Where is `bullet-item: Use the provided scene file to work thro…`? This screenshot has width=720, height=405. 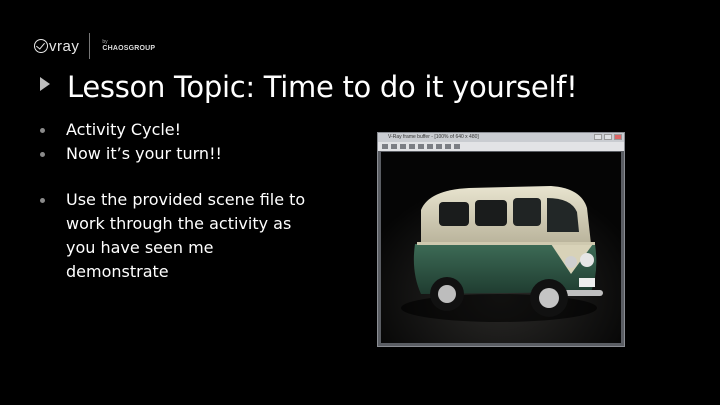
bullet-item: Use the provided scene file to work thro… is located at coordinates (175, 236).